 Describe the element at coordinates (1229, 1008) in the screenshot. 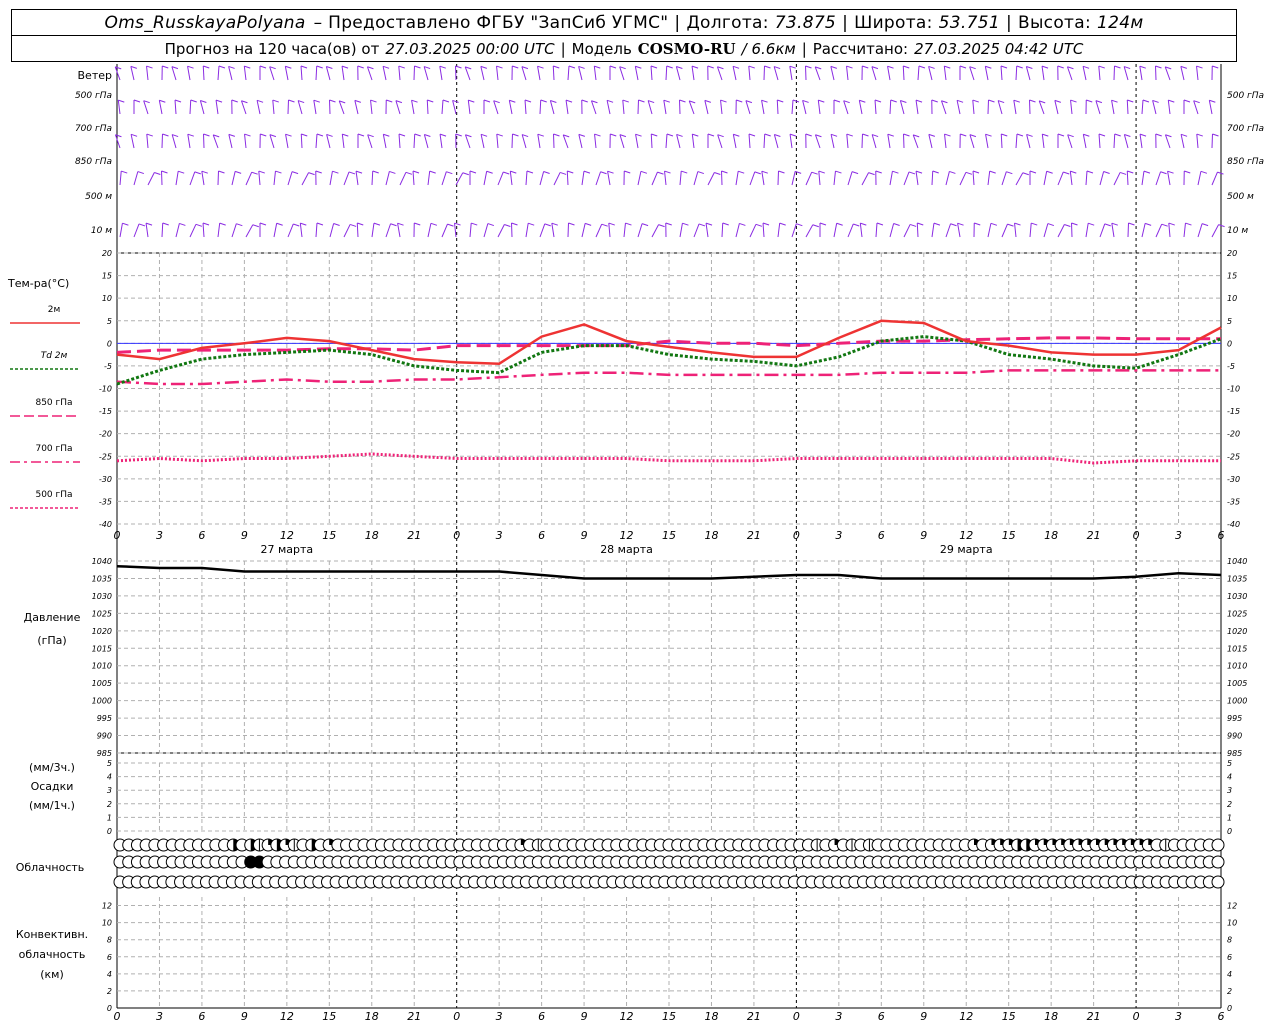

I see `convective-ytick-right: 0` at that location.